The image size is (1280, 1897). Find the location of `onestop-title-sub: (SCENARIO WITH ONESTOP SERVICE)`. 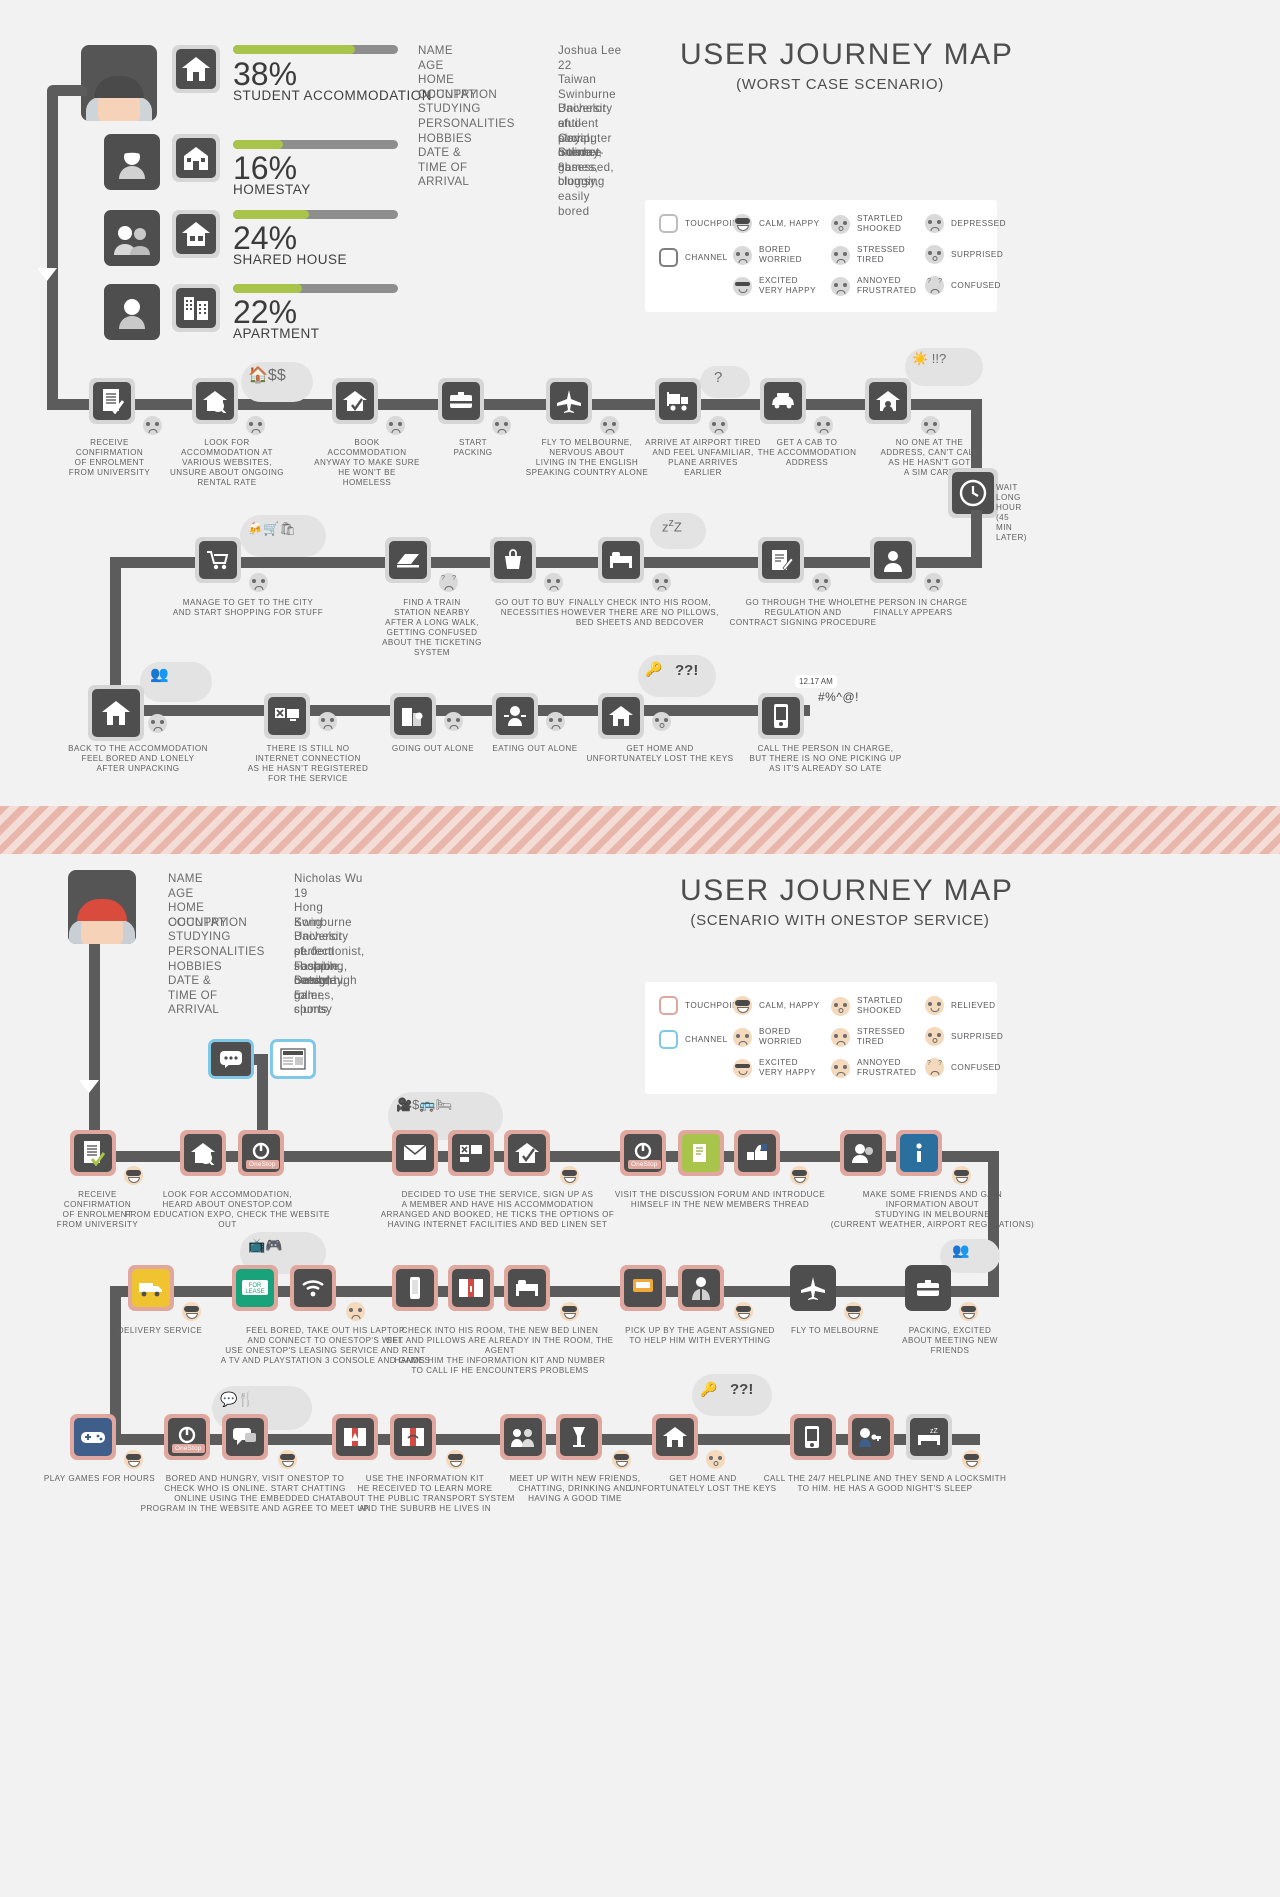

onestop-title-sub: (SCENARIO WITH ONESTOP SERVICE) is located at coordinates (840, 920).